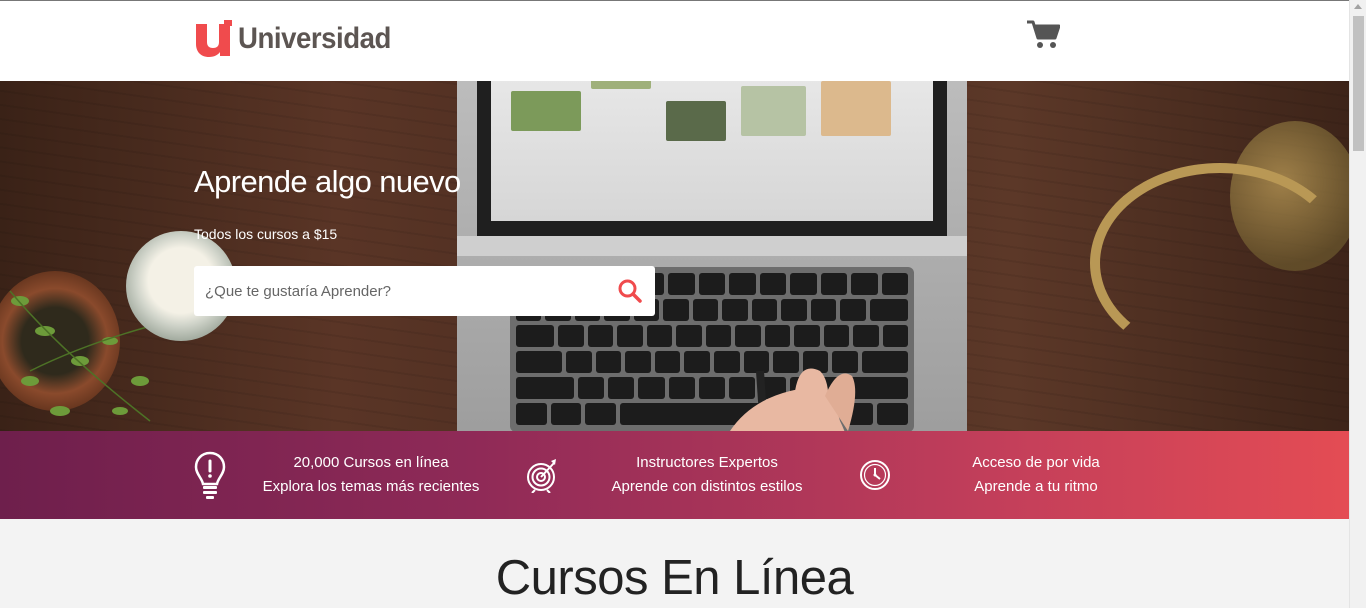 Image resolution: width=1366 pixels, height=608 pixels. What do you see at coordinates (394, 291) in the screenshot?
I see `search-input` at bounding box center [394, 291].